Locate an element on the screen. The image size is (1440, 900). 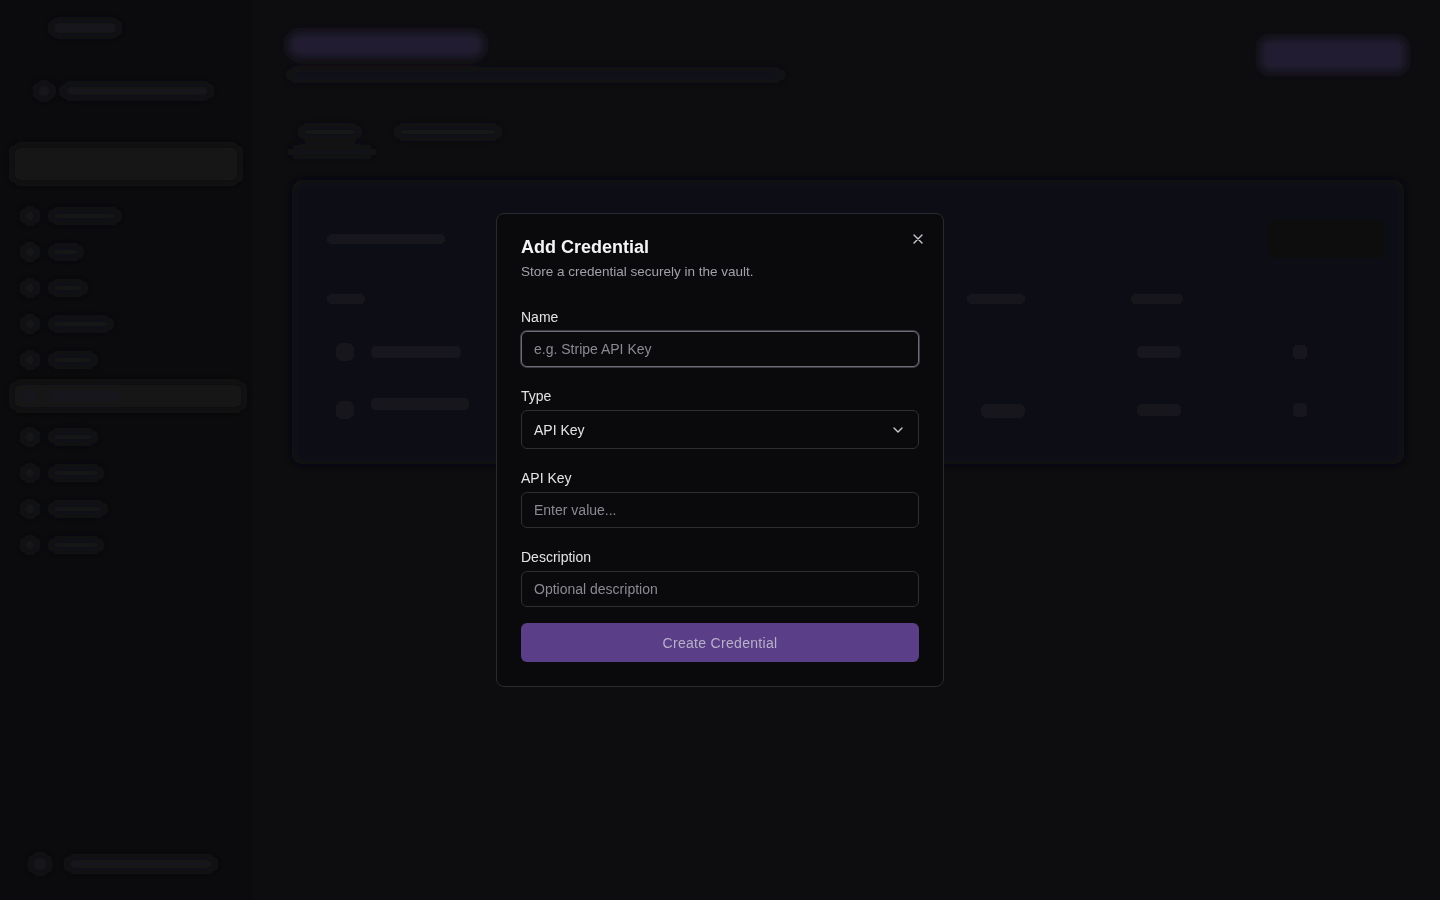
field-label: API Key is located at coordinates (547, 478).